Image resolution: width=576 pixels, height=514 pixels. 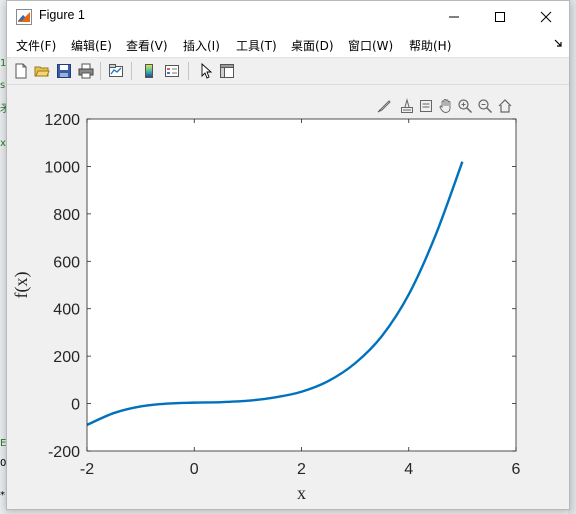 What do you see at coordinates (147, 45) in the screenshot?
I see `menu-view: 查看(V)` at bounding box center [147, 45].